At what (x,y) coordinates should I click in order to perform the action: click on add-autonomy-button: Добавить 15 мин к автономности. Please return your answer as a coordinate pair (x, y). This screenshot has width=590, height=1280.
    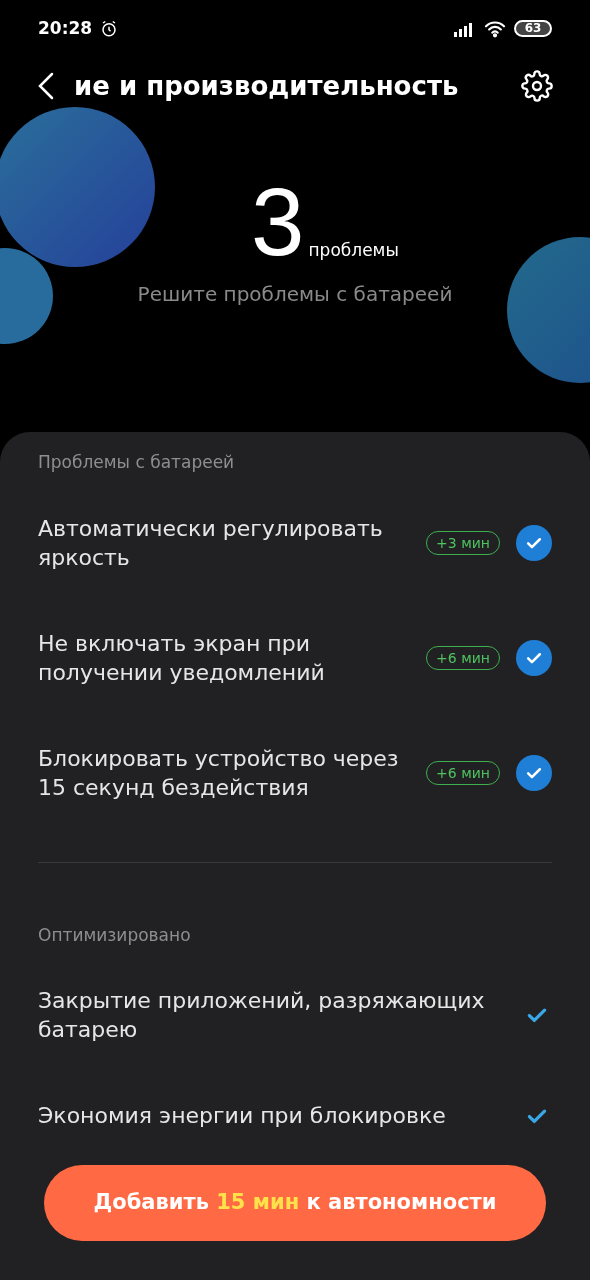
    Looking at the image, I should click on (295, 1203).